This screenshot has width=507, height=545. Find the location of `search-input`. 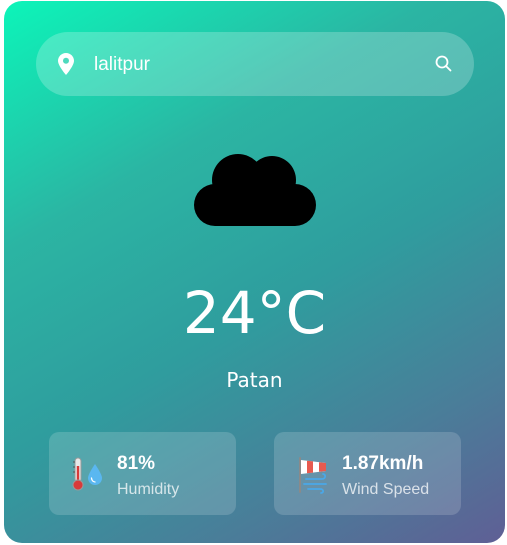

search-input is located at coordinates (254, 65).